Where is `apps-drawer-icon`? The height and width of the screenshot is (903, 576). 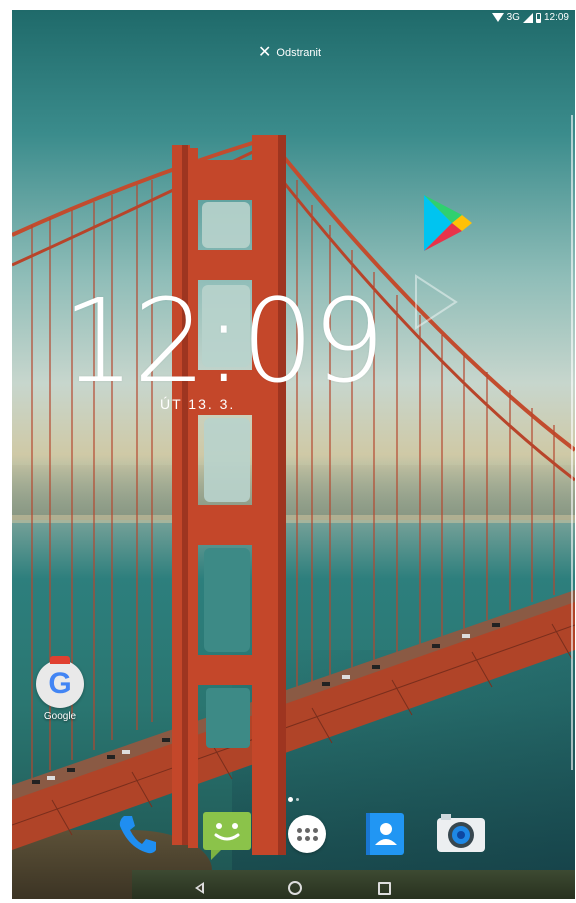
apps-drawer-icon is located at coordinates (307, 834).